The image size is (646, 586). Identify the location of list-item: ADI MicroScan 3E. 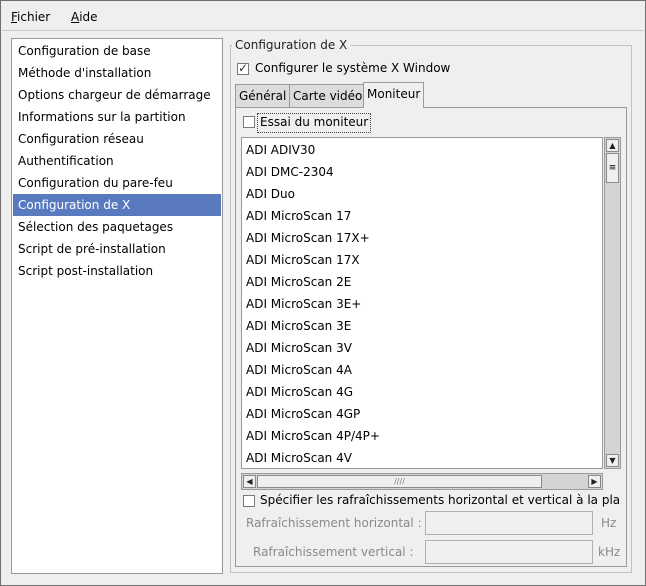
(298, 326).